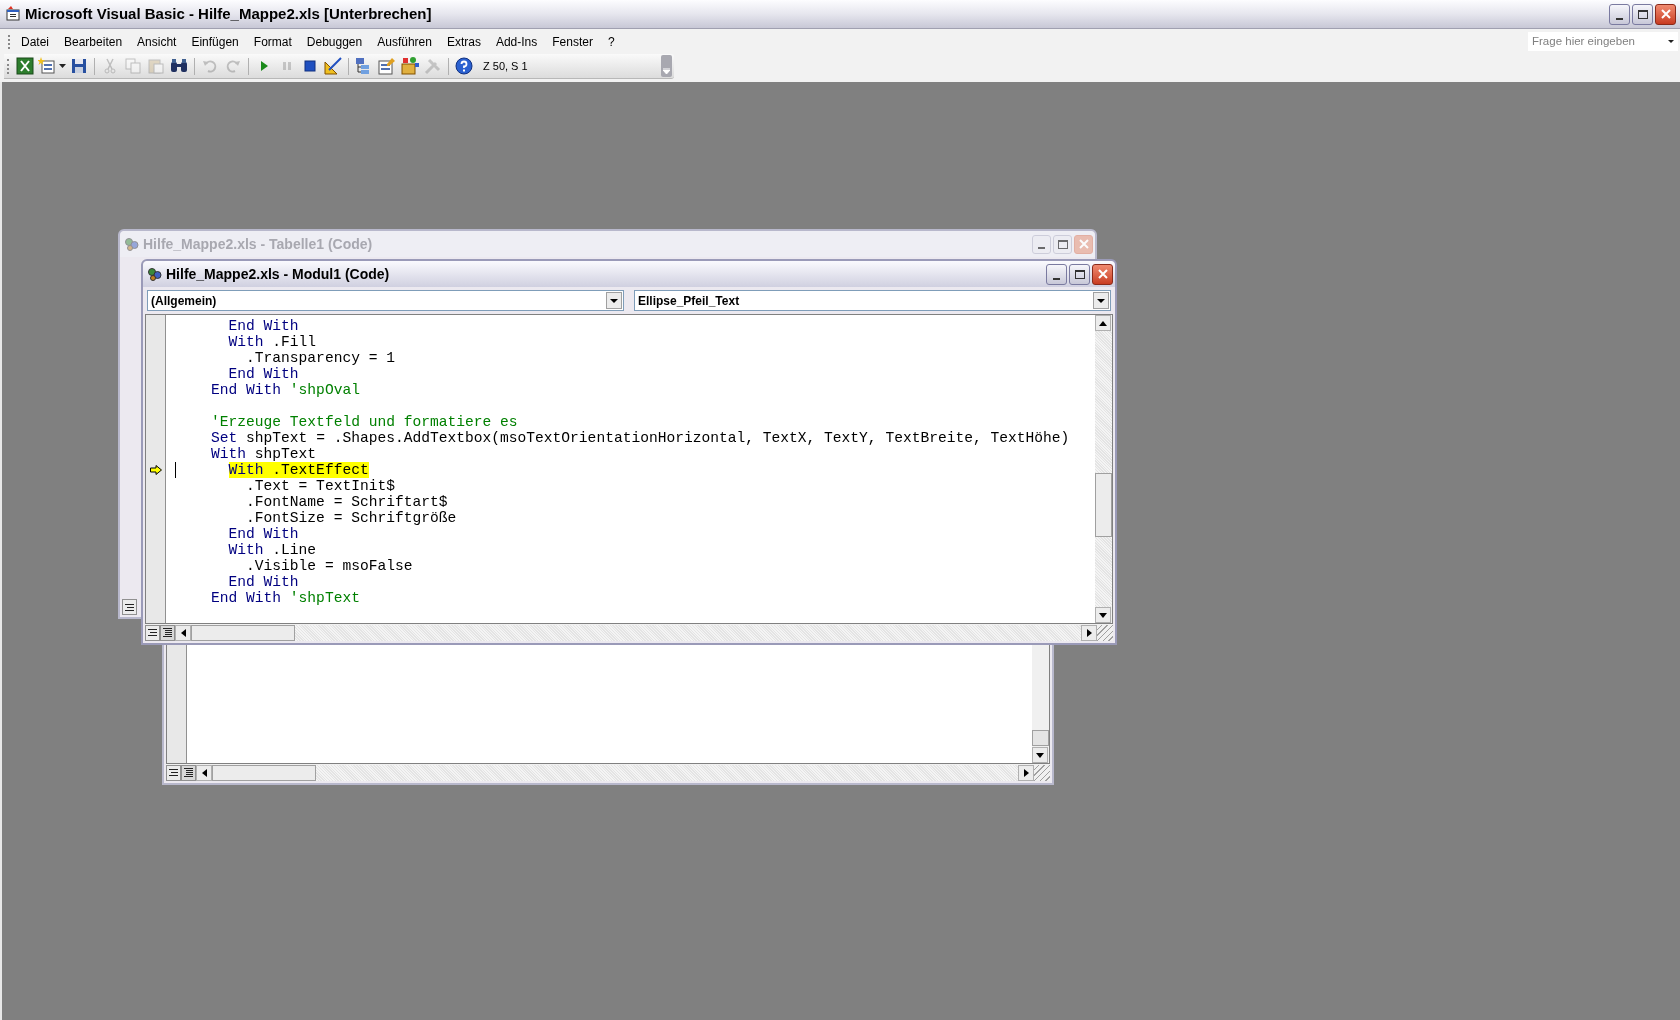 The image size is (1680, 1020). What do you see at coordinates (640, 438) in the screenshot?
I see `code-line: Set shpText = .Shapes.AddTextbox(msoTextOrientationHorizontal, TextX, TextY, TextBreite, TextHöhe)` at bounding box center [640, 438].